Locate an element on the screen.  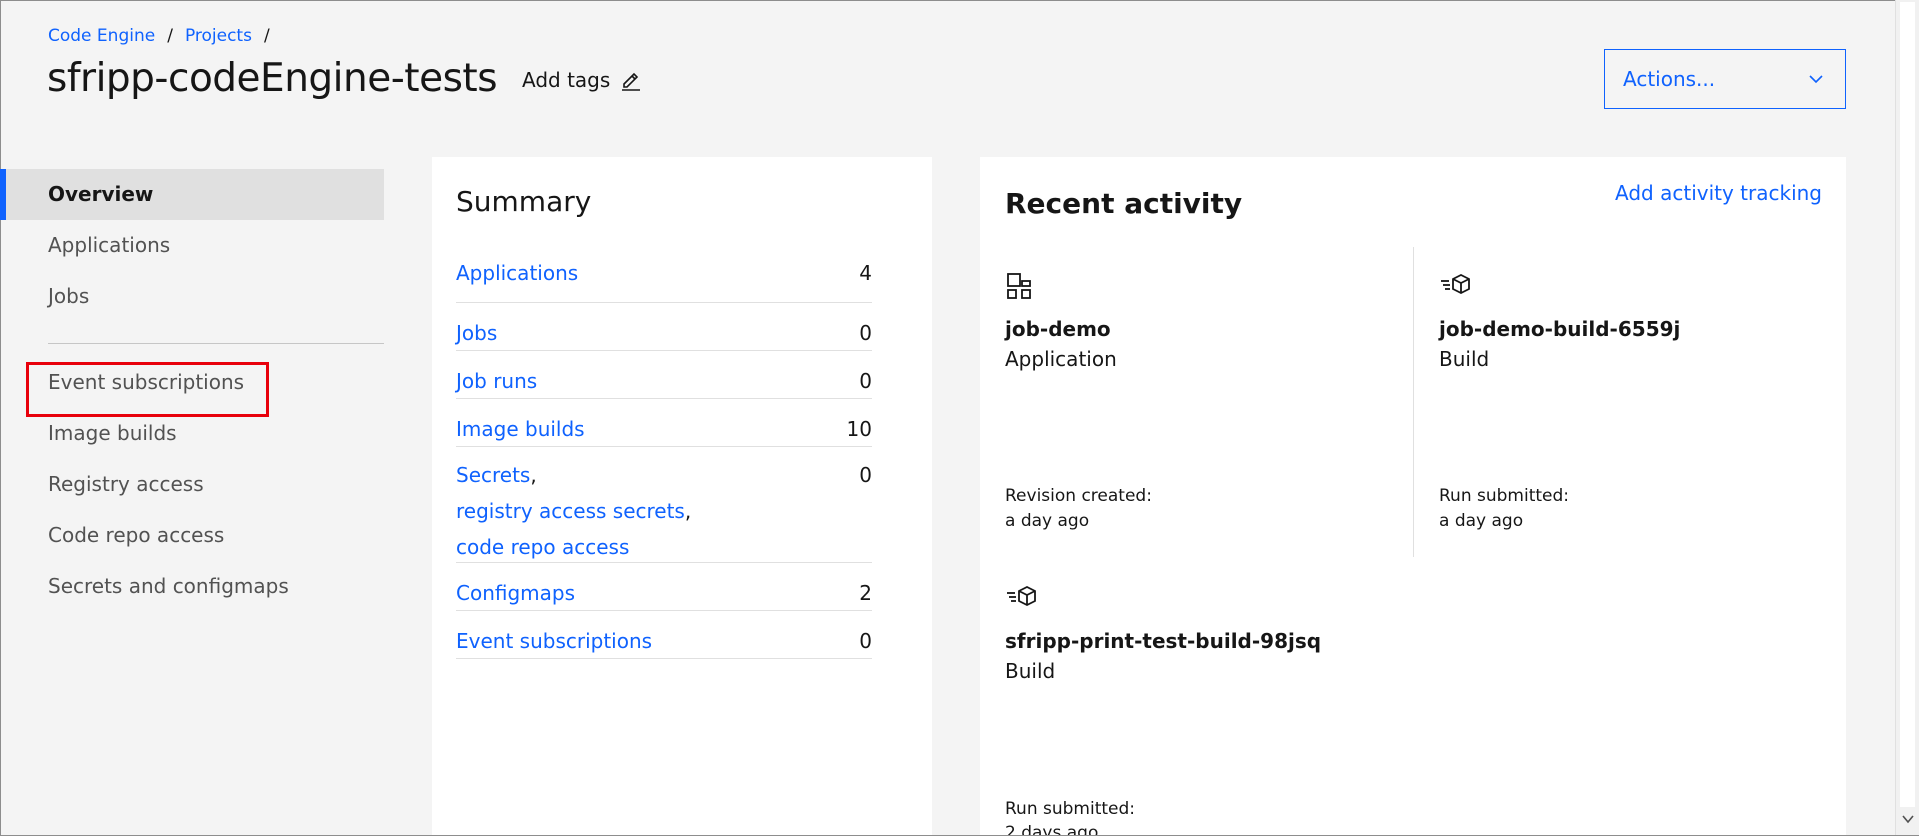
summary-row: Job runs 0 is located at coordinates (664, 375).